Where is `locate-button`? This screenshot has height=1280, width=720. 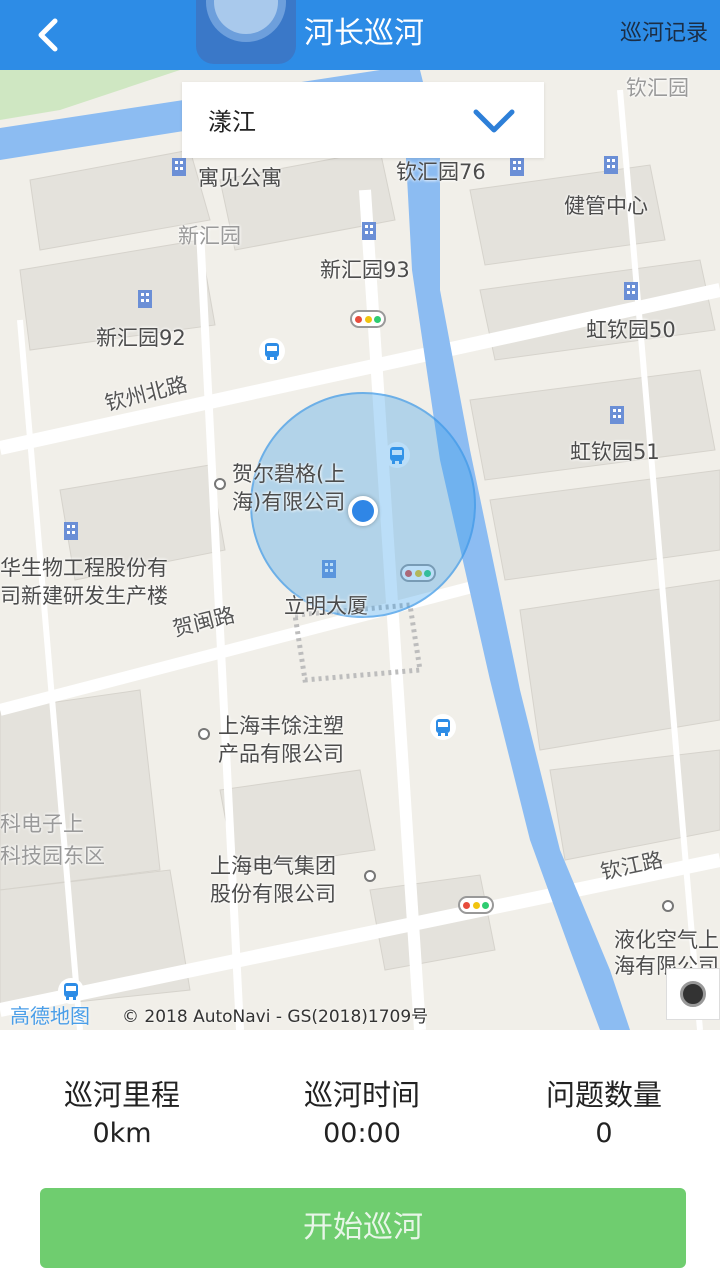 locate-button is located at coordinates (693, 994).